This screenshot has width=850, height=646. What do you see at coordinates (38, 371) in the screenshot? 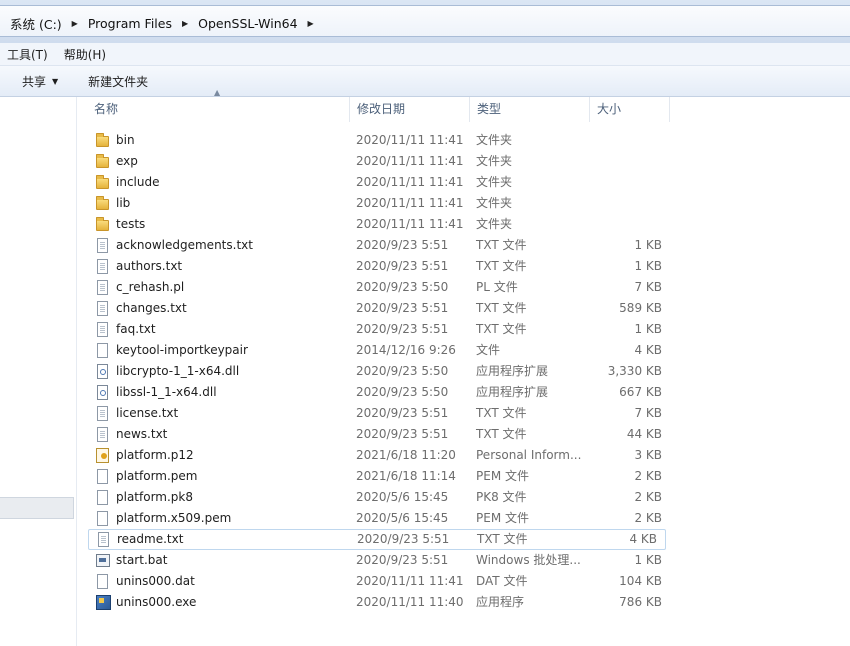
I see `navigation-pane` at bounding box center [38, 371].